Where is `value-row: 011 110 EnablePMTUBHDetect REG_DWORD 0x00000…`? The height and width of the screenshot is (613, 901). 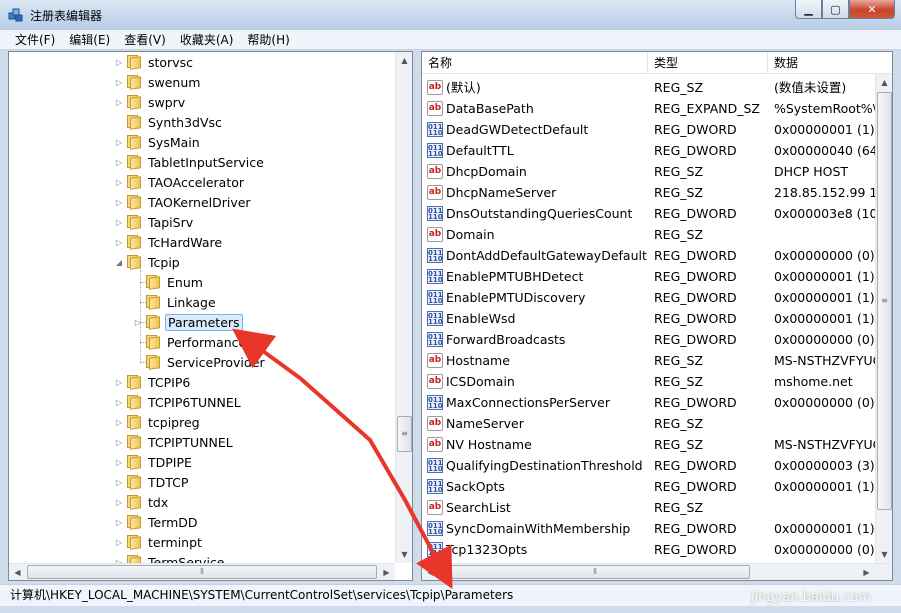 value-row: 011 110 EnablePMTUBHDetect REG_DWORD 0x00000… is located at coordinates (649, 276).